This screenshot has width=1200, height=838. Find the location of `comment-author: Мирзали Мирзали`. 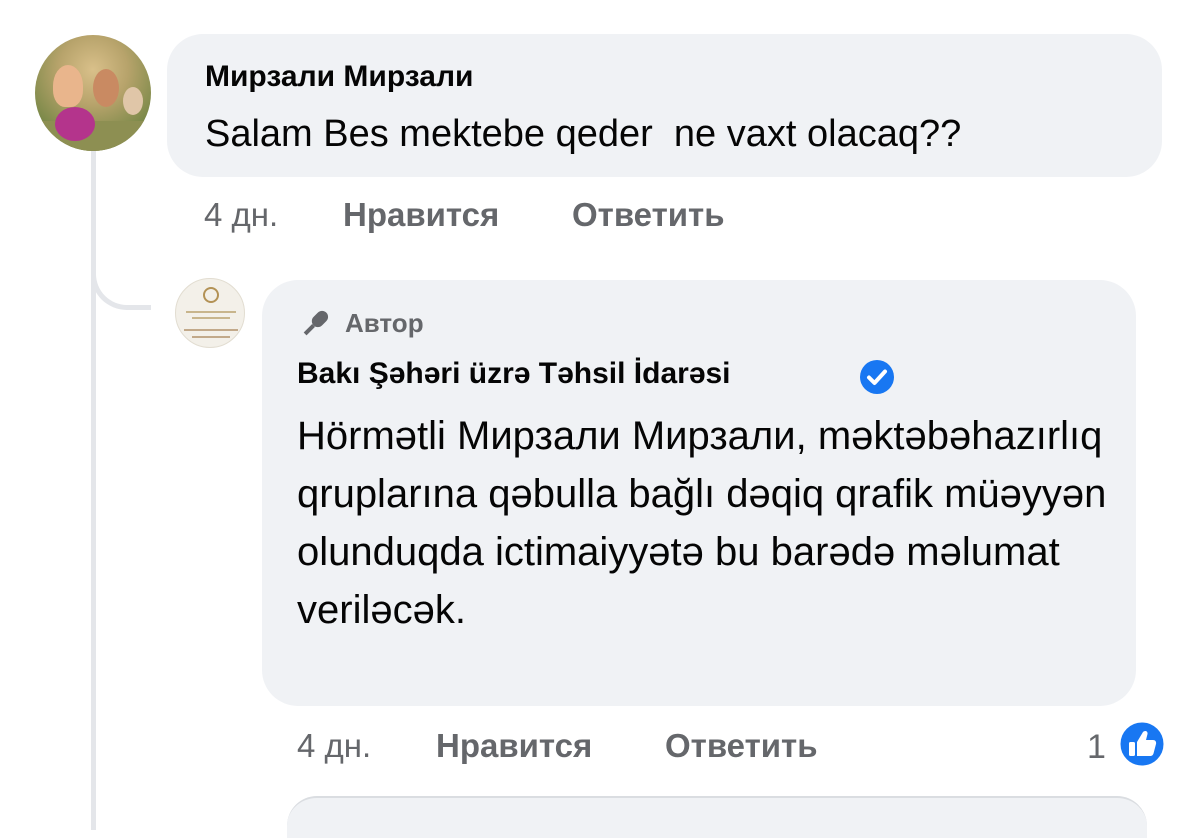

comment-author: Мирзали Мирзали is located at coordinates (339, 77).